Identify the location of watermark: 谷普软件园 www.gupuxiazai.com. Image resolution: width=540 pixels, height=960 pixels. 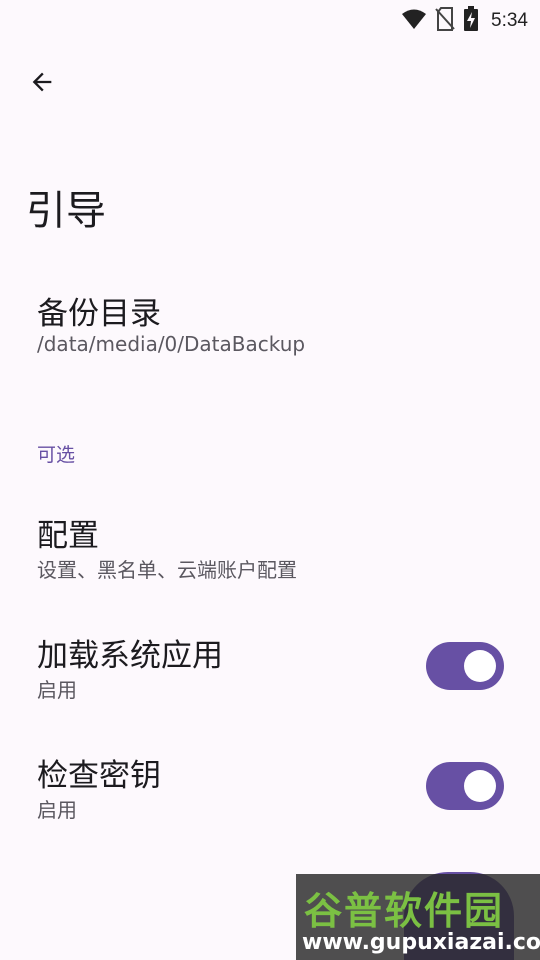
(418, 917).